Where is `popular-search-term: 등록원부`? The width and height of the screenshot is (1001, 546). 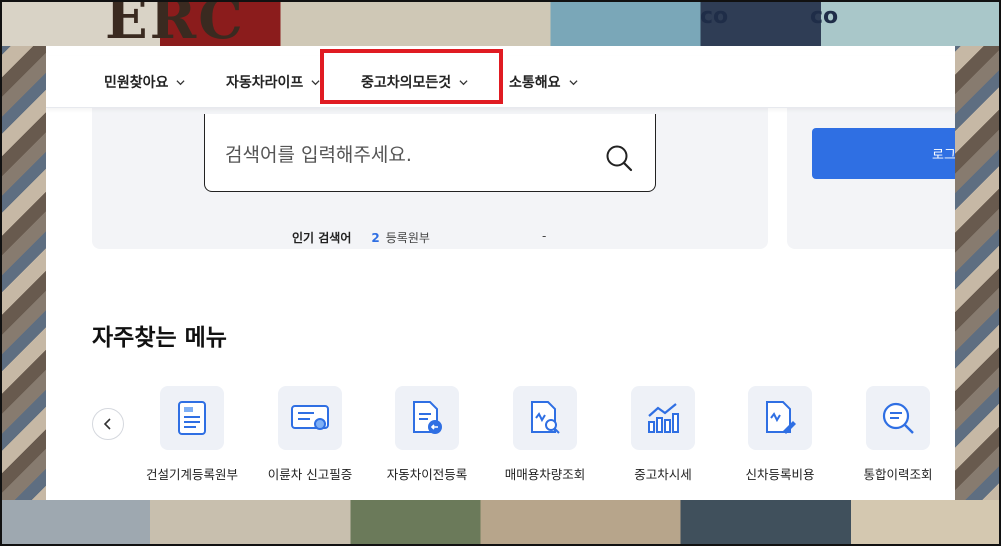
popular-search-term: 등록원부 is located at coordinates (408, 237).